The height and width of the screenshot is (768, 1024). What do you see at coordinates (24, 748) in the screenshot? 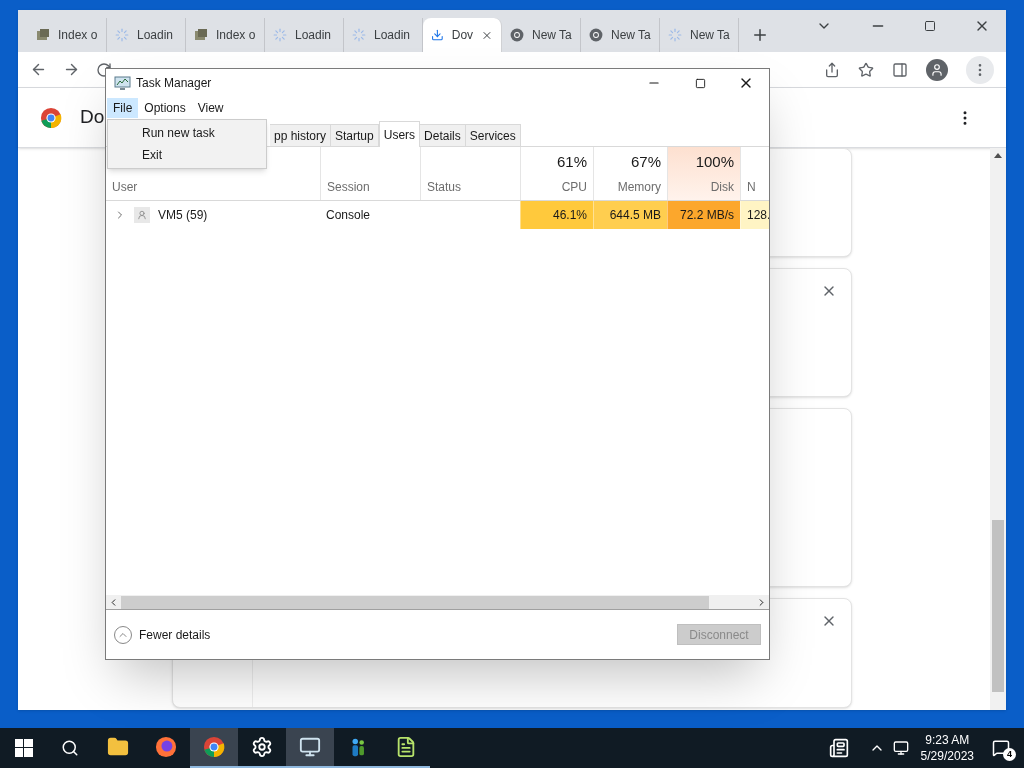
I see `windows-start-icon` at bounding box center [24, 748].